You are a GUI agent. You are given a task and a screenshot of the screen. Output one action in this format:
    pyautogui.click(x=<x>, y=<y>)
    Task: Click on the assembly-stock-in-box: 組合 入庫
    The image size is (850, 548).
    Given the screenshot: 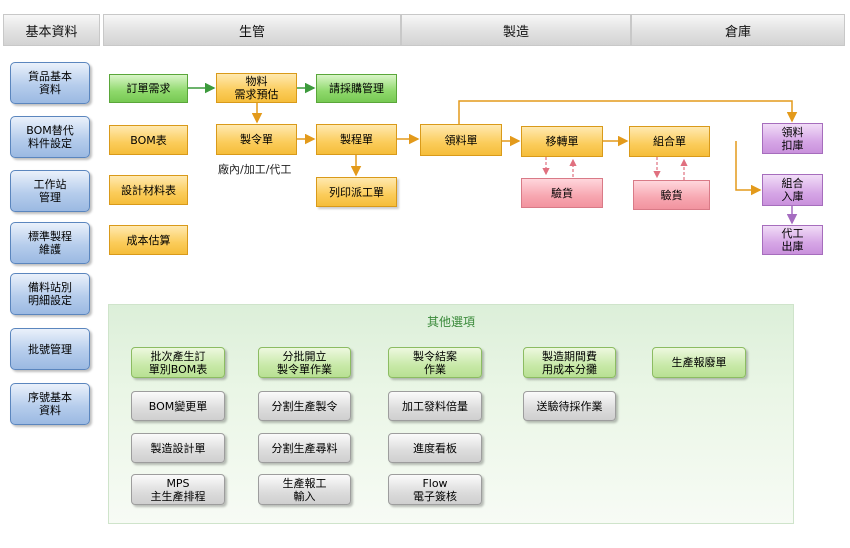 What is the action you would take?
    pyautogui.click(x=792, y=190)
    